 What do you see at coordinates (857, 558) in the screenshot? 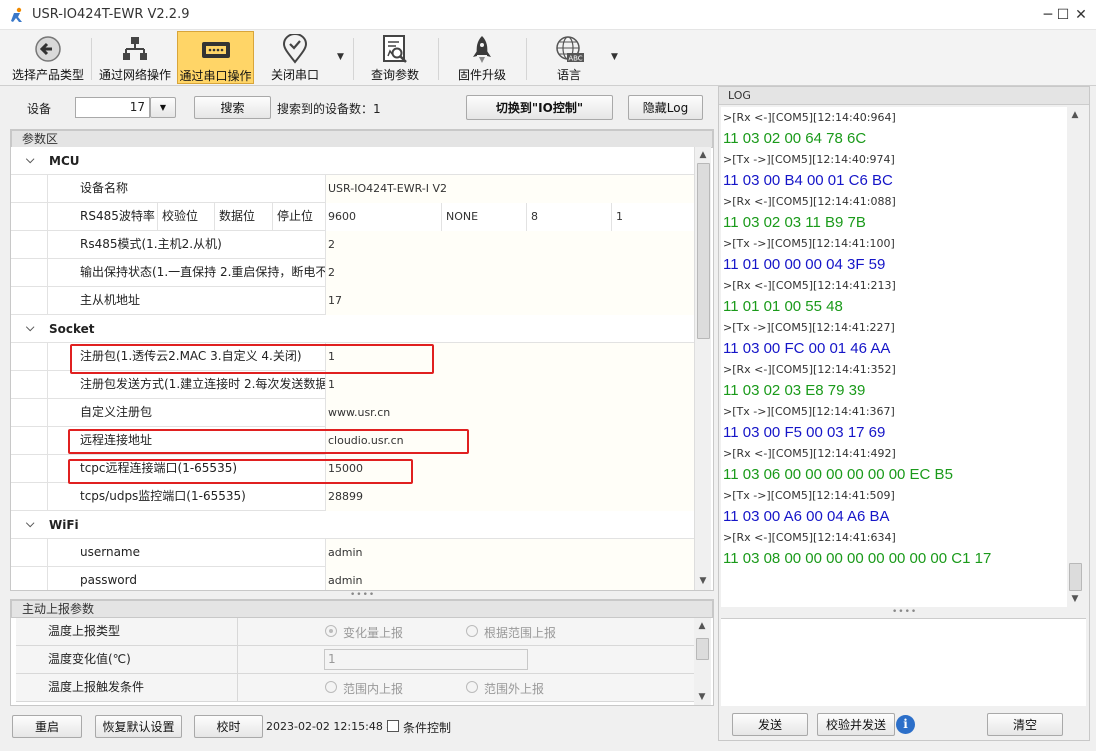
I see `log-hex-line: 11 03 08 00 00 00 00 00 00 00 00 C1 17` at bounding box center [857, 558].